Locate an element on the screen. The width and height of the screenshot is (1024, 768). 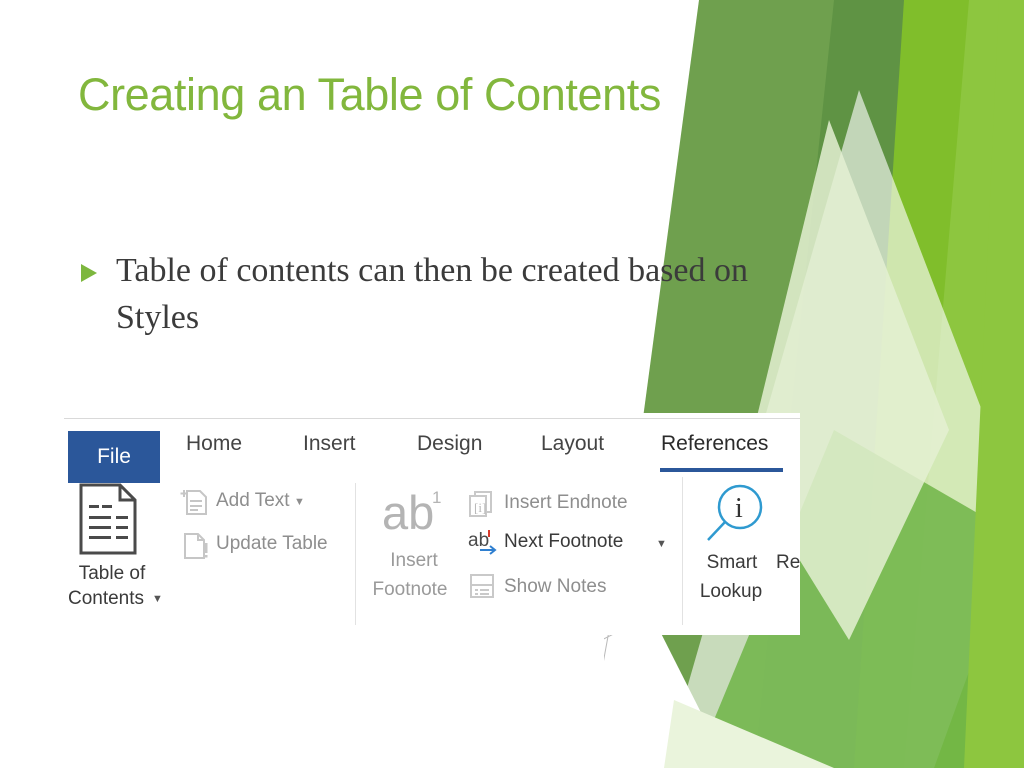
insert-footnote-icon: ab 1 is located at coordinates (415, 512).